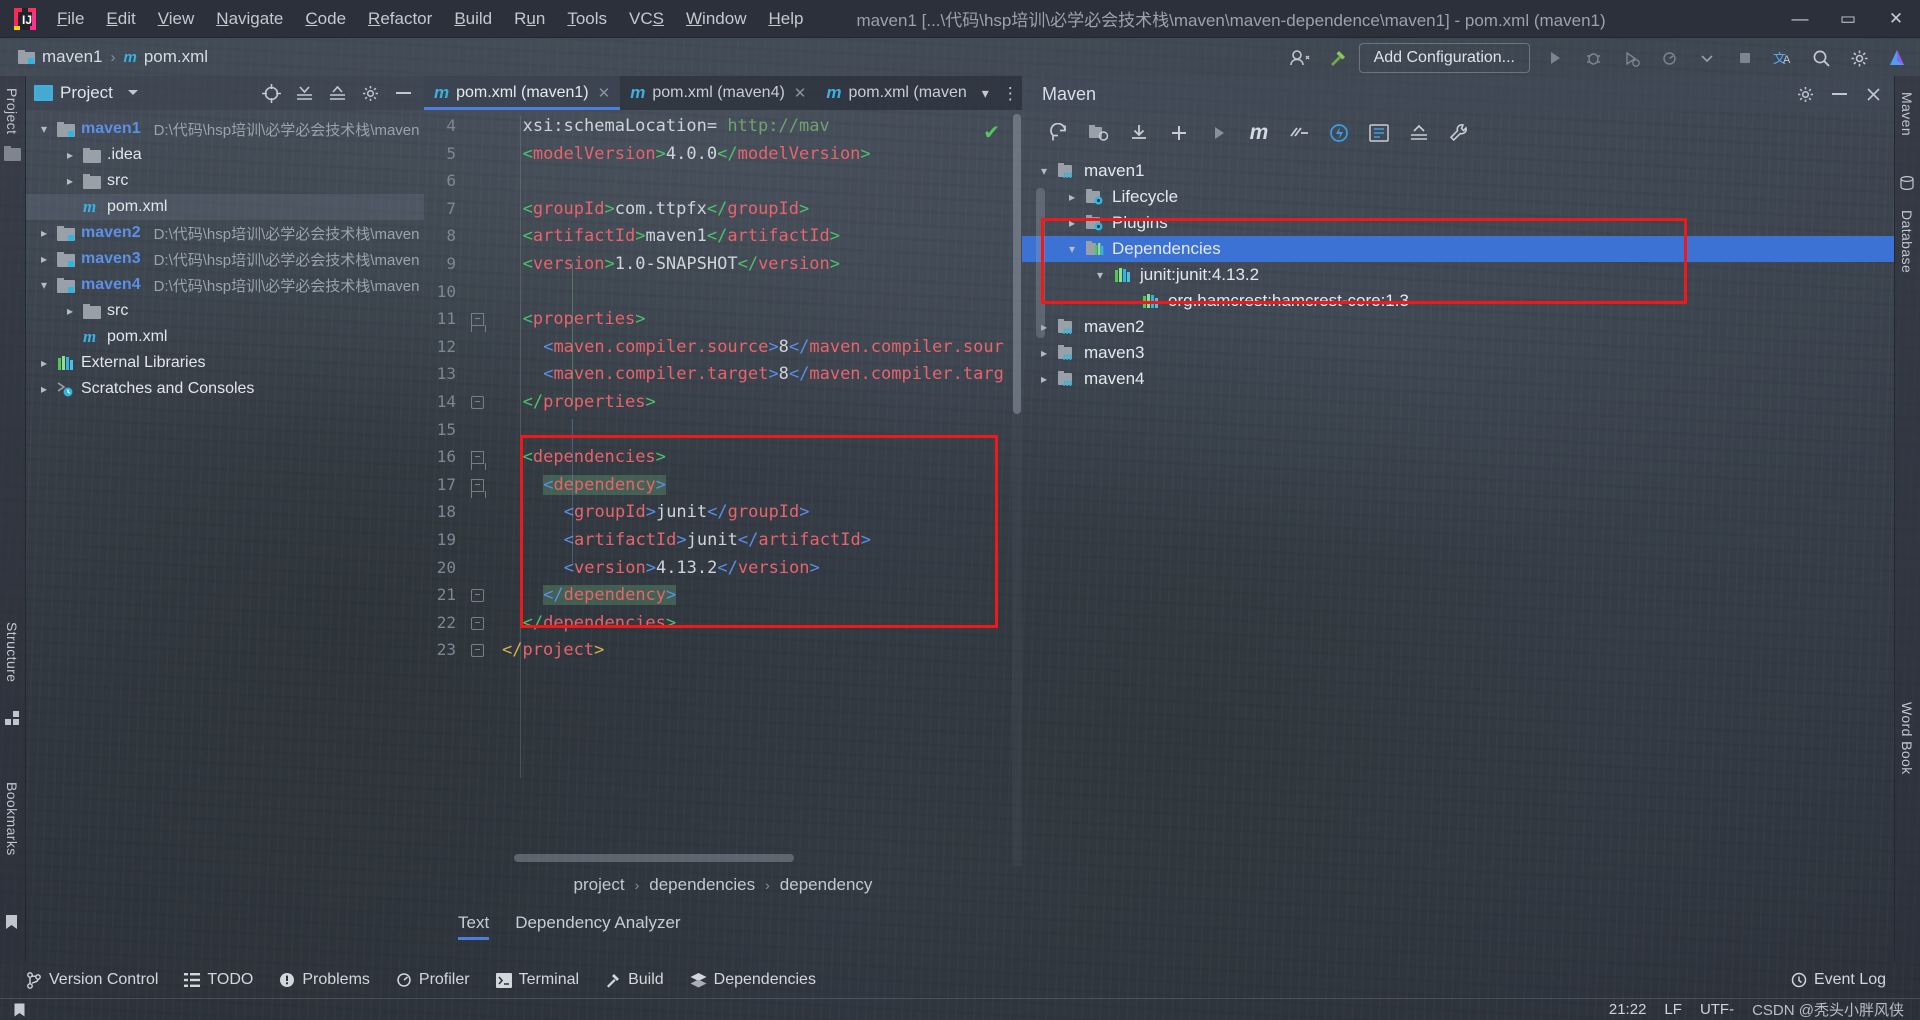 The height and width of the screenshot is (1020, 1920). Describe the element at coordinates (1010, 93) in the screenshot. I see `more-vertical-icon: ⋮` at that location.